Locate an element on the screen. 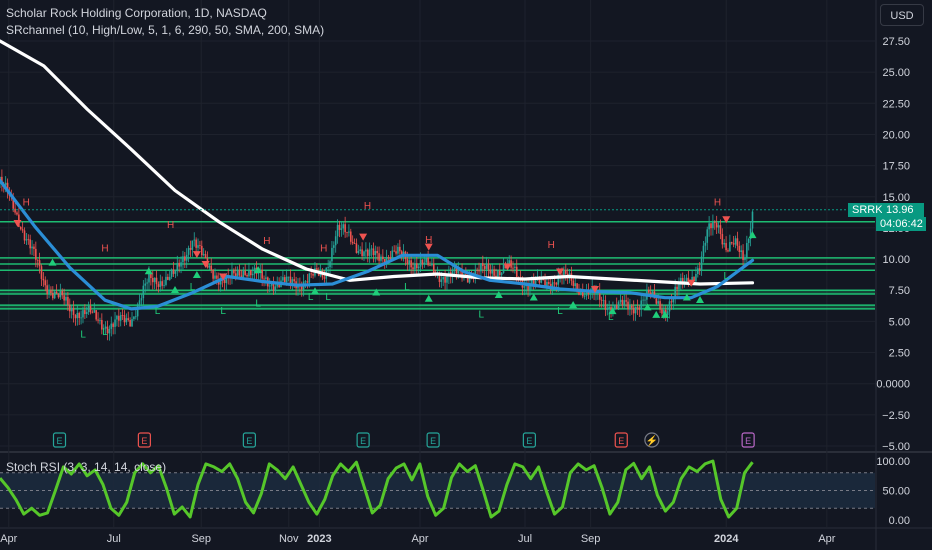  stoch-rsi-legend: Stoch RSI (3, 3, 14, 14, close) is located at coordinates (86, 467).